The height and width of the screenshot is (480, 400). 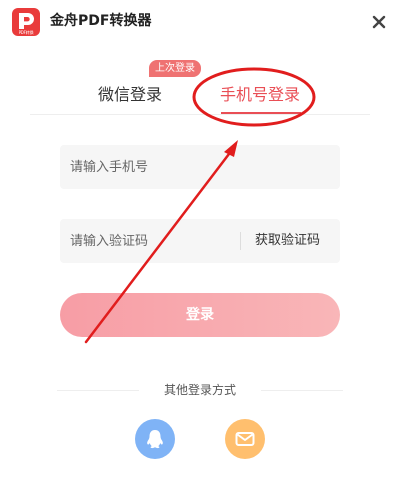 What do you see at coordinates (200, 22) in the screenshot?
I see `title-bar: PDF转换 金舟PDF转换器` at bounding box center [200, 22].